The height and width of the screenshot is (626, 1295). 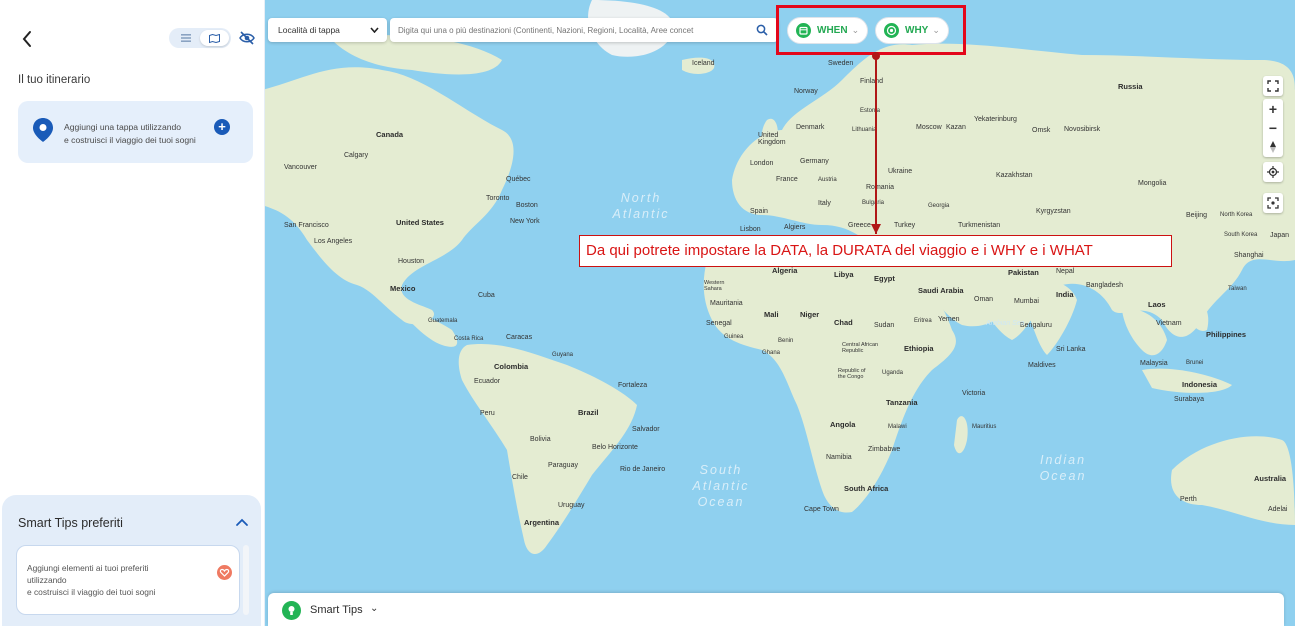 I want to click on map-label-ethiopia: Ethiopia, so click(x=919, y=348).